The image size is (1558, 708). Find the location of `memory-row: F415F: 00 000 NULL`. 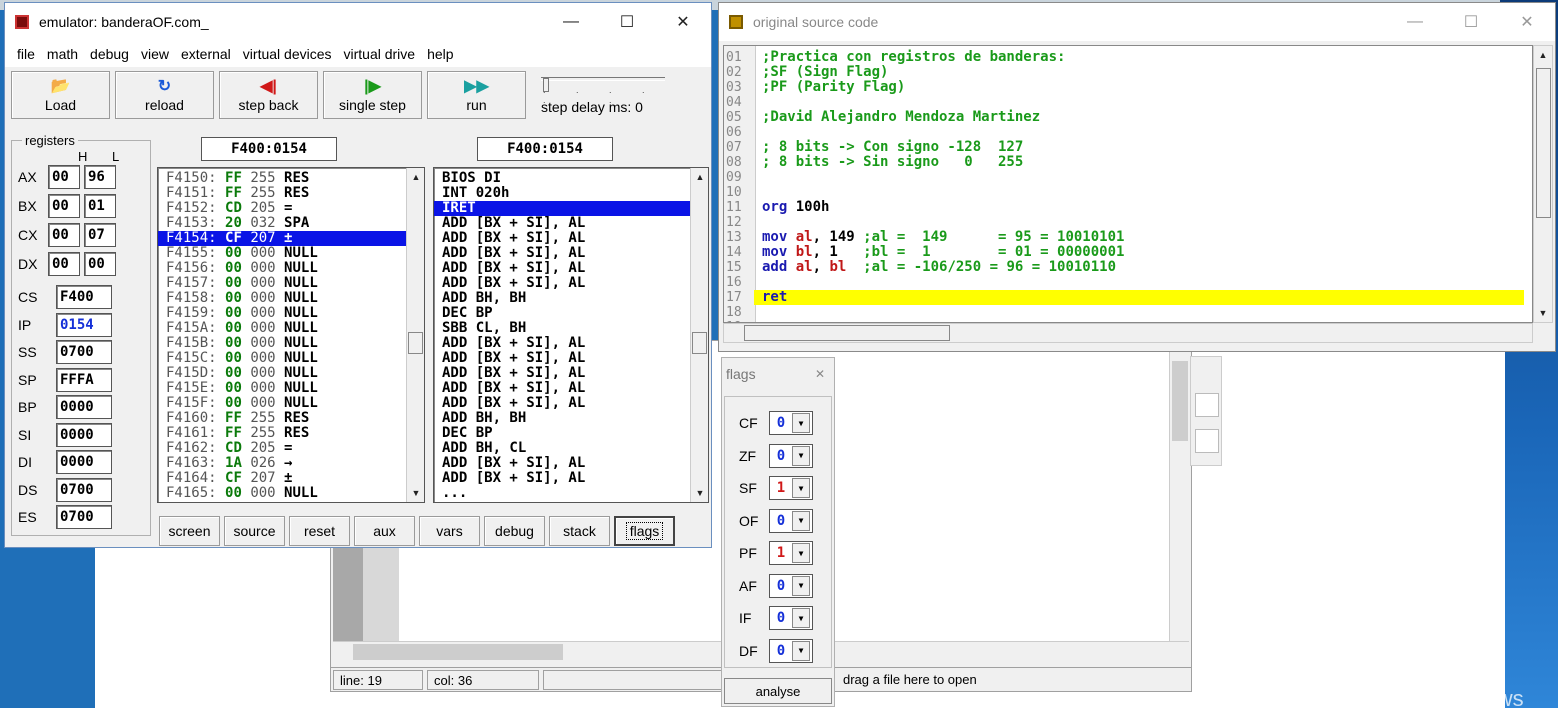

memory-row: F415F: 00 000 NULL is located at coordinates (291, 403).